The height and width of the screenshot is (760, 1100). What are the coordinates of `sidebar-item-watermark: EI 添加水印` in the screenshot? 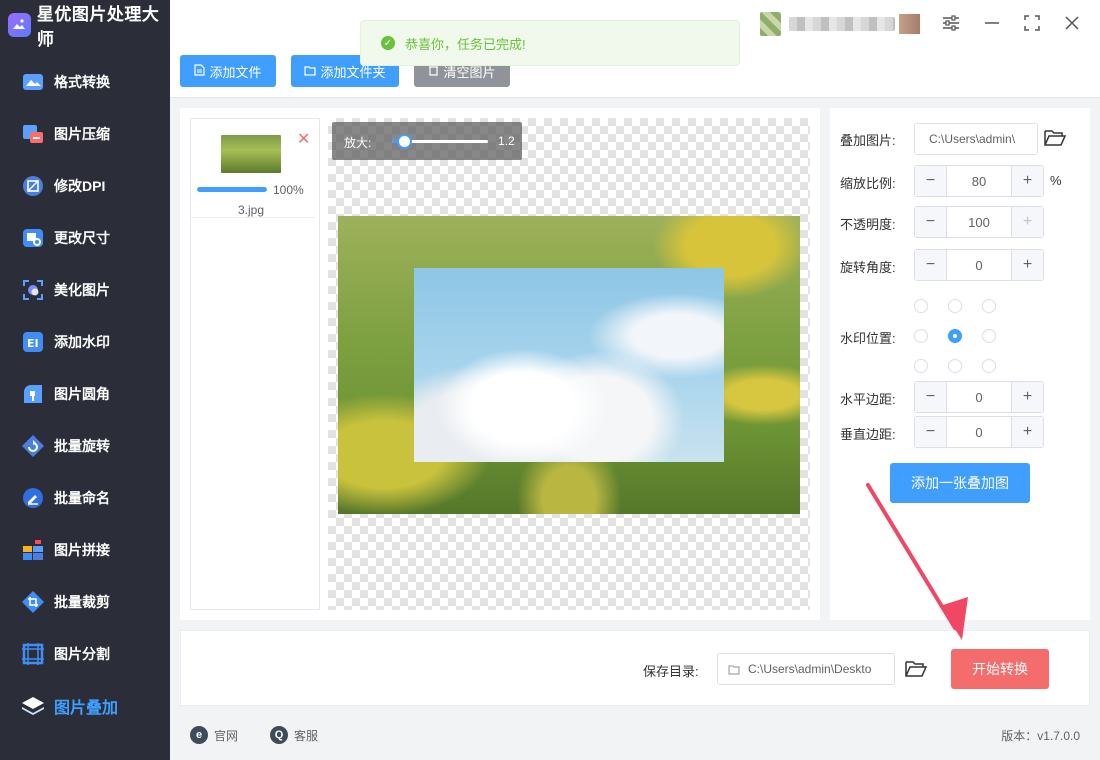 It's located at (85, 342).